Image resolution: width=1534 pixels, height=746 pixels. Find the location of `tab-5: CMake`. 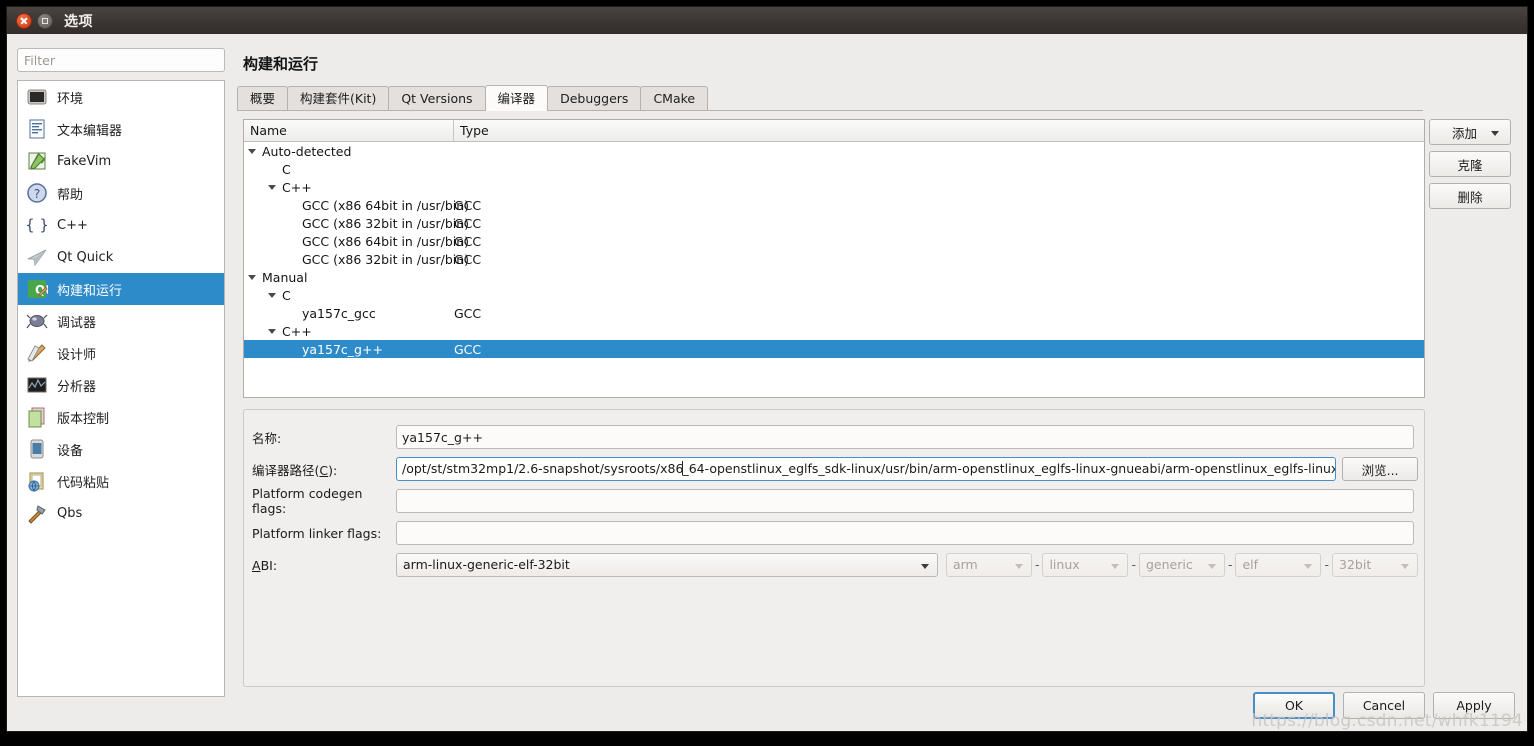

tab-5: CMake is located at coordinates (674, 98).